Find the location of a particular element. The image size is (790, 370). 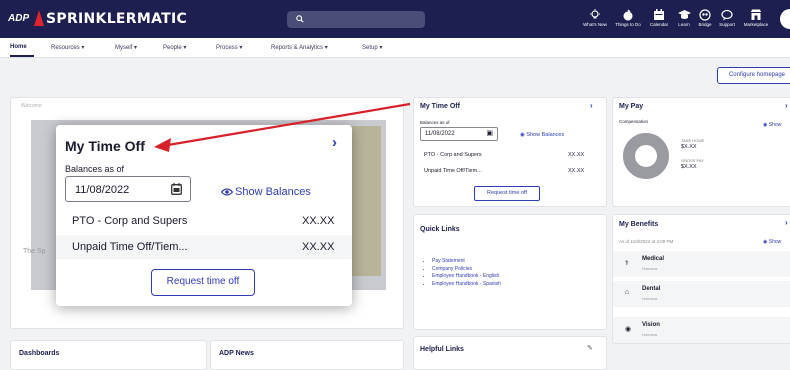

overlay-balance-row: PTO - Corp and Supers XX.XX is located at coordinates (204, 221).